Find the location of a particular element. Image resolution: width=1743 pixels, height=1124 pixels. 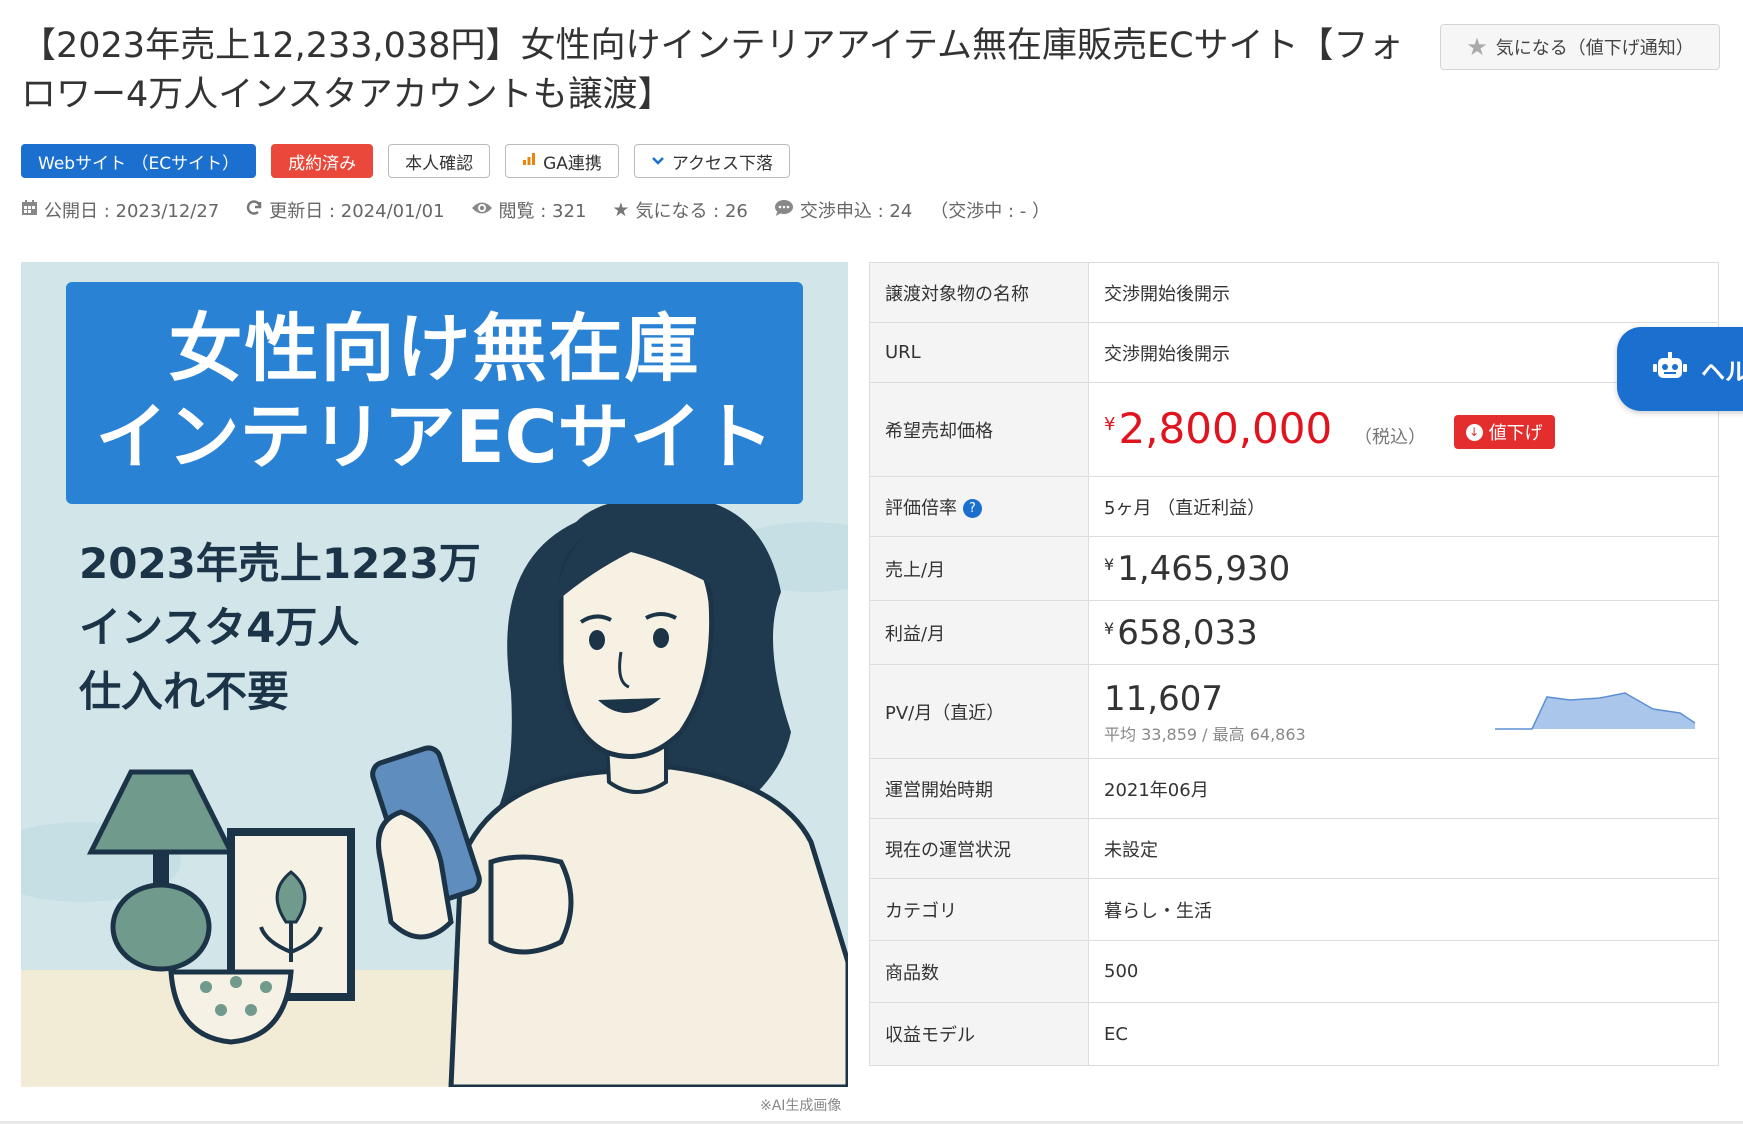

spec-key: 利益/月 is located at coordinates (979, 632).